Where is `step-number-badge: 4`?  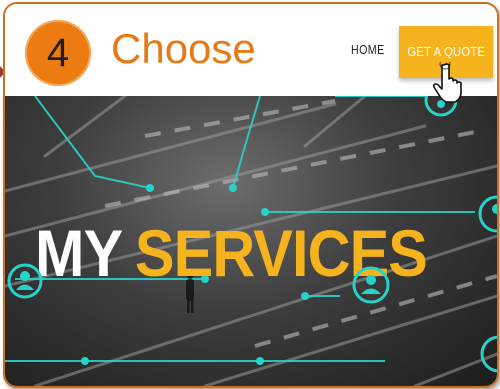
step-number-badge: 4 is located at coordinates (58, 53).